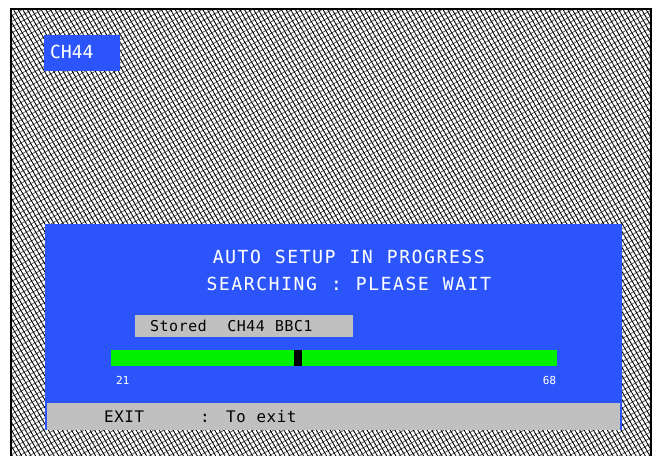  What do you see at coordinates (549, 380) in the screenshot?
I see `range-max-label: 68` at bounding box center [549, 380].